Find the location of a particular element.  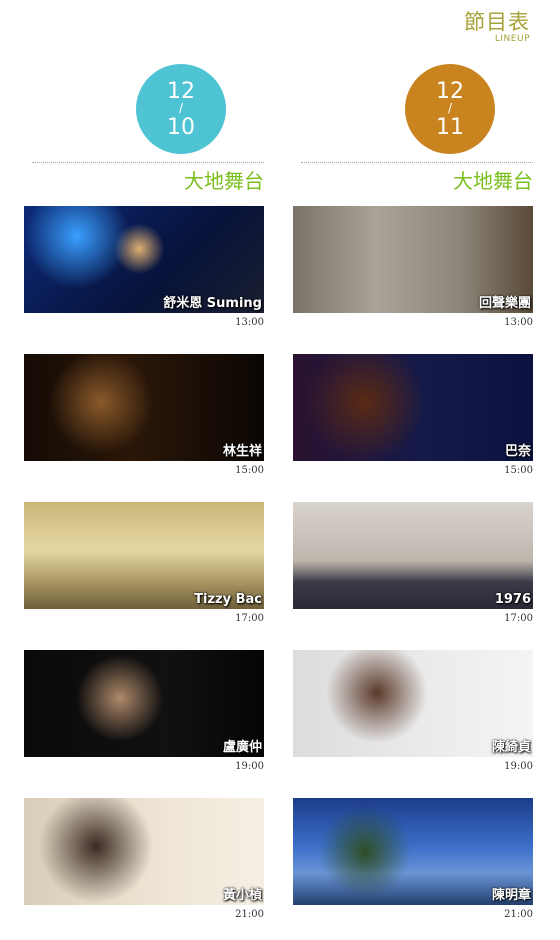

performer-card: 陳綺貞 19:00 is located at coordinates (413, 711).